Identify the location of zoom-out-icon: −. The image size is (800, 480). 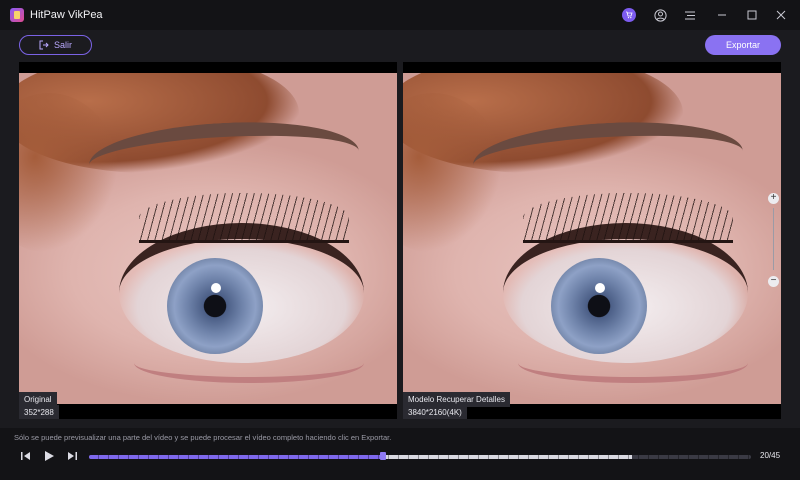
(773, 281).